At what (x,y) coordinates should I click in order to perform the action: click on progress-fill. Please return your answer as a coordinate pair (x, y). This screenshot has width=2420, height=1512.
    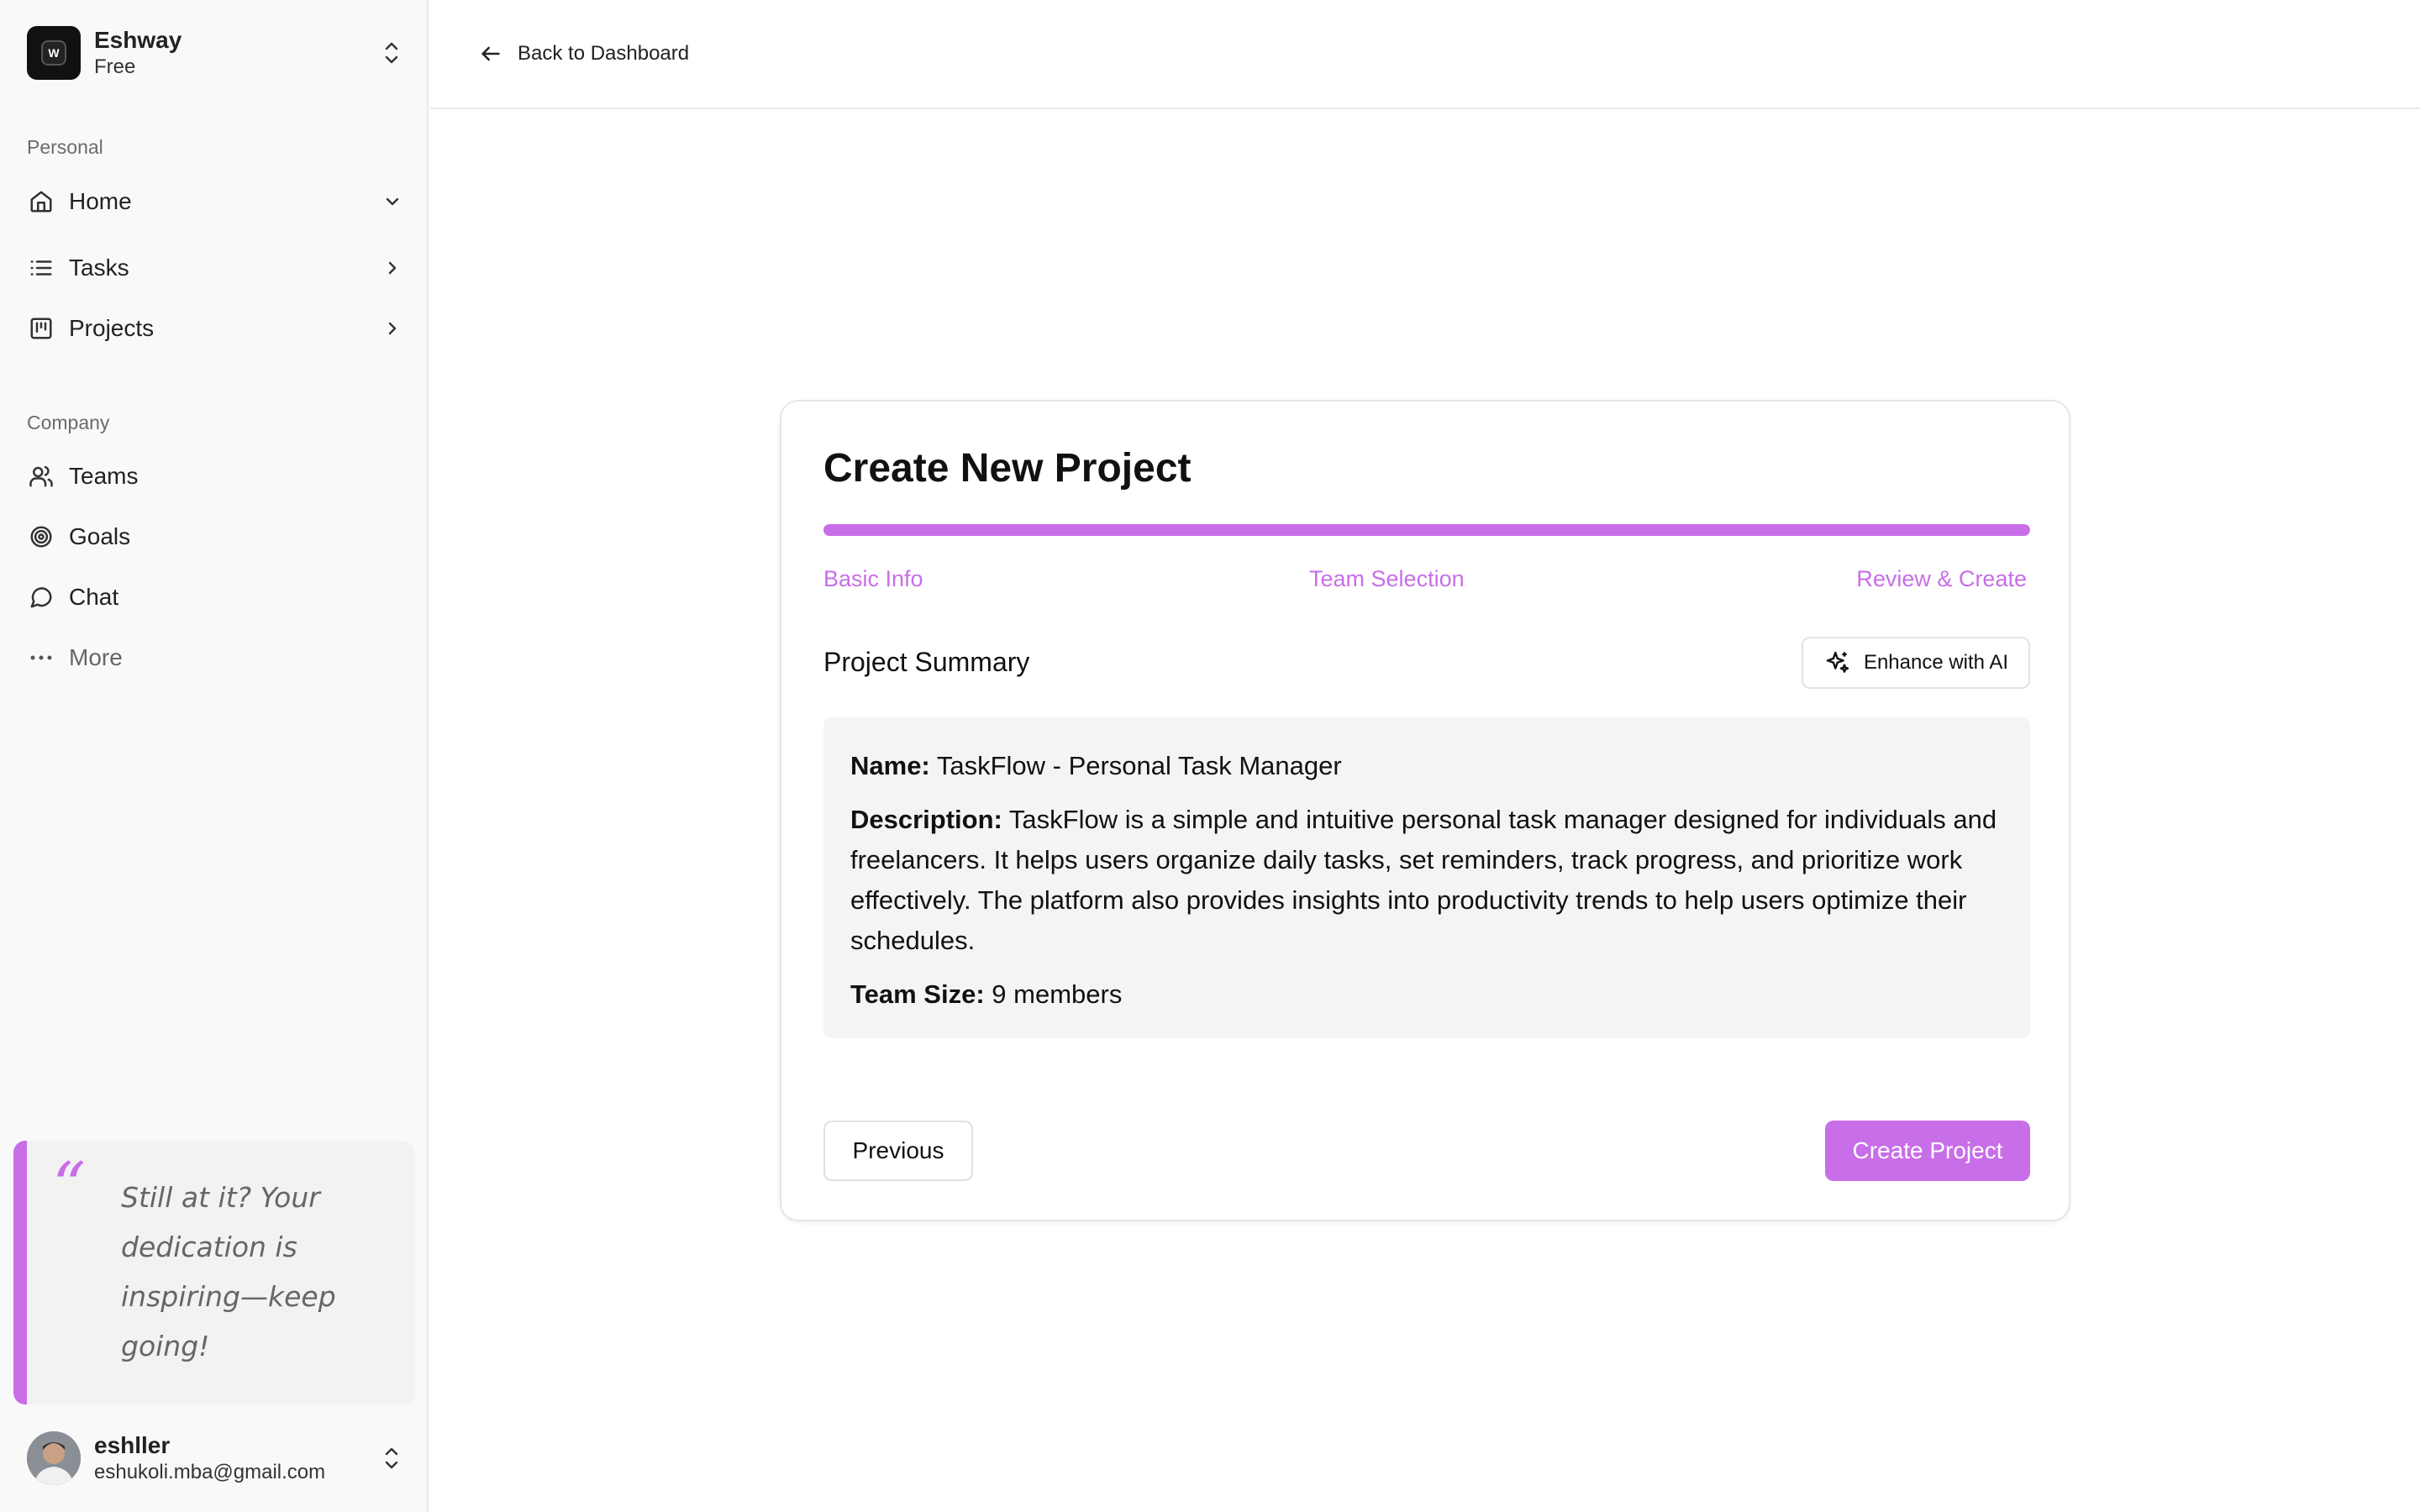
    Looking at the image, I should click on (1426, 530).